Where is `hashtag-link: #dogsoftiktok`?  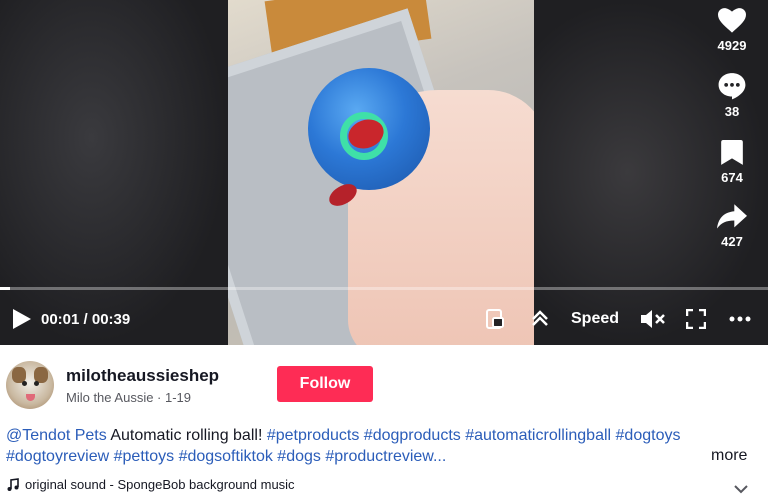
hashtag-link: #dogsoftiktok is located at coordinates (226, 456).